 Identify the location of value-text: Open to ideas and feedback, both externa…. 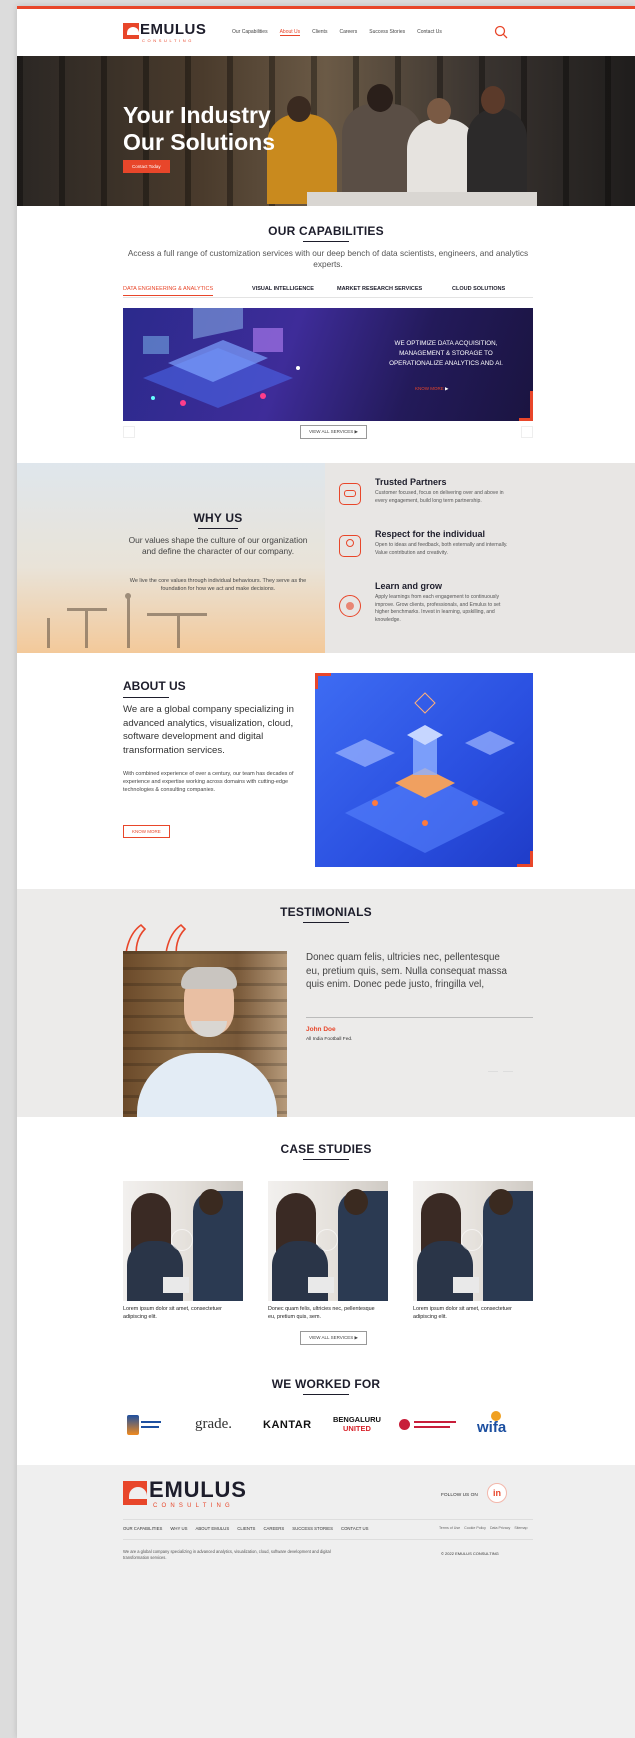
(441, 549).